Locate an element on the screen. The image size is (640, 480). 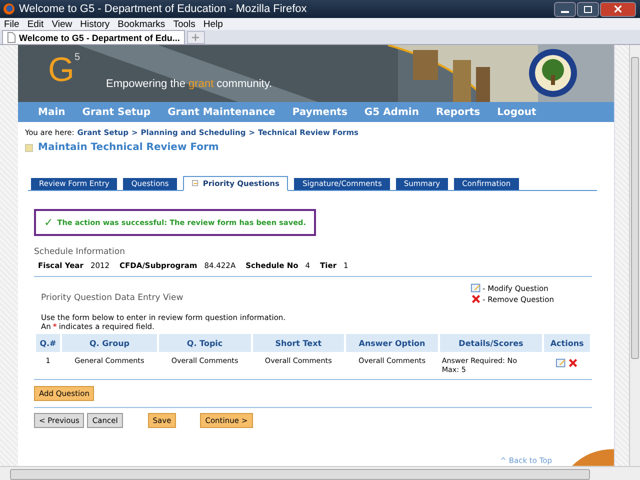
tab-icon is located at coordinates (195, 183).